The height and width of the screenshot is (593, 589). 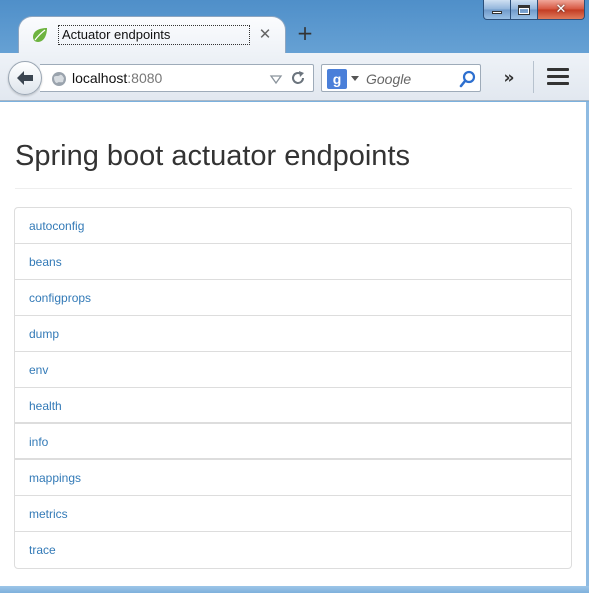 I want to click on back-arrow-icon, so click(x=25, y=78).